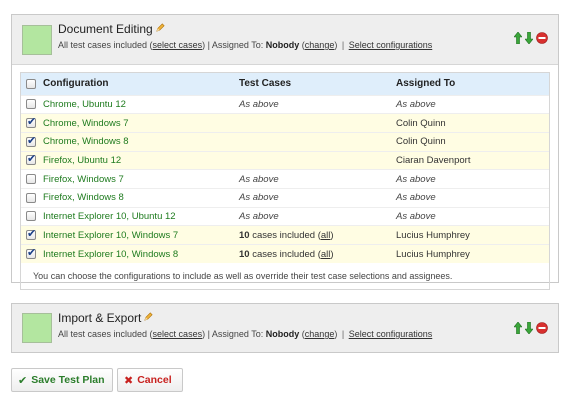  What do you see at coordinates (141, 179) in the screenshot?
I see `configuration-name: Firefox, Windows 7` at bounding box center [141, 179].